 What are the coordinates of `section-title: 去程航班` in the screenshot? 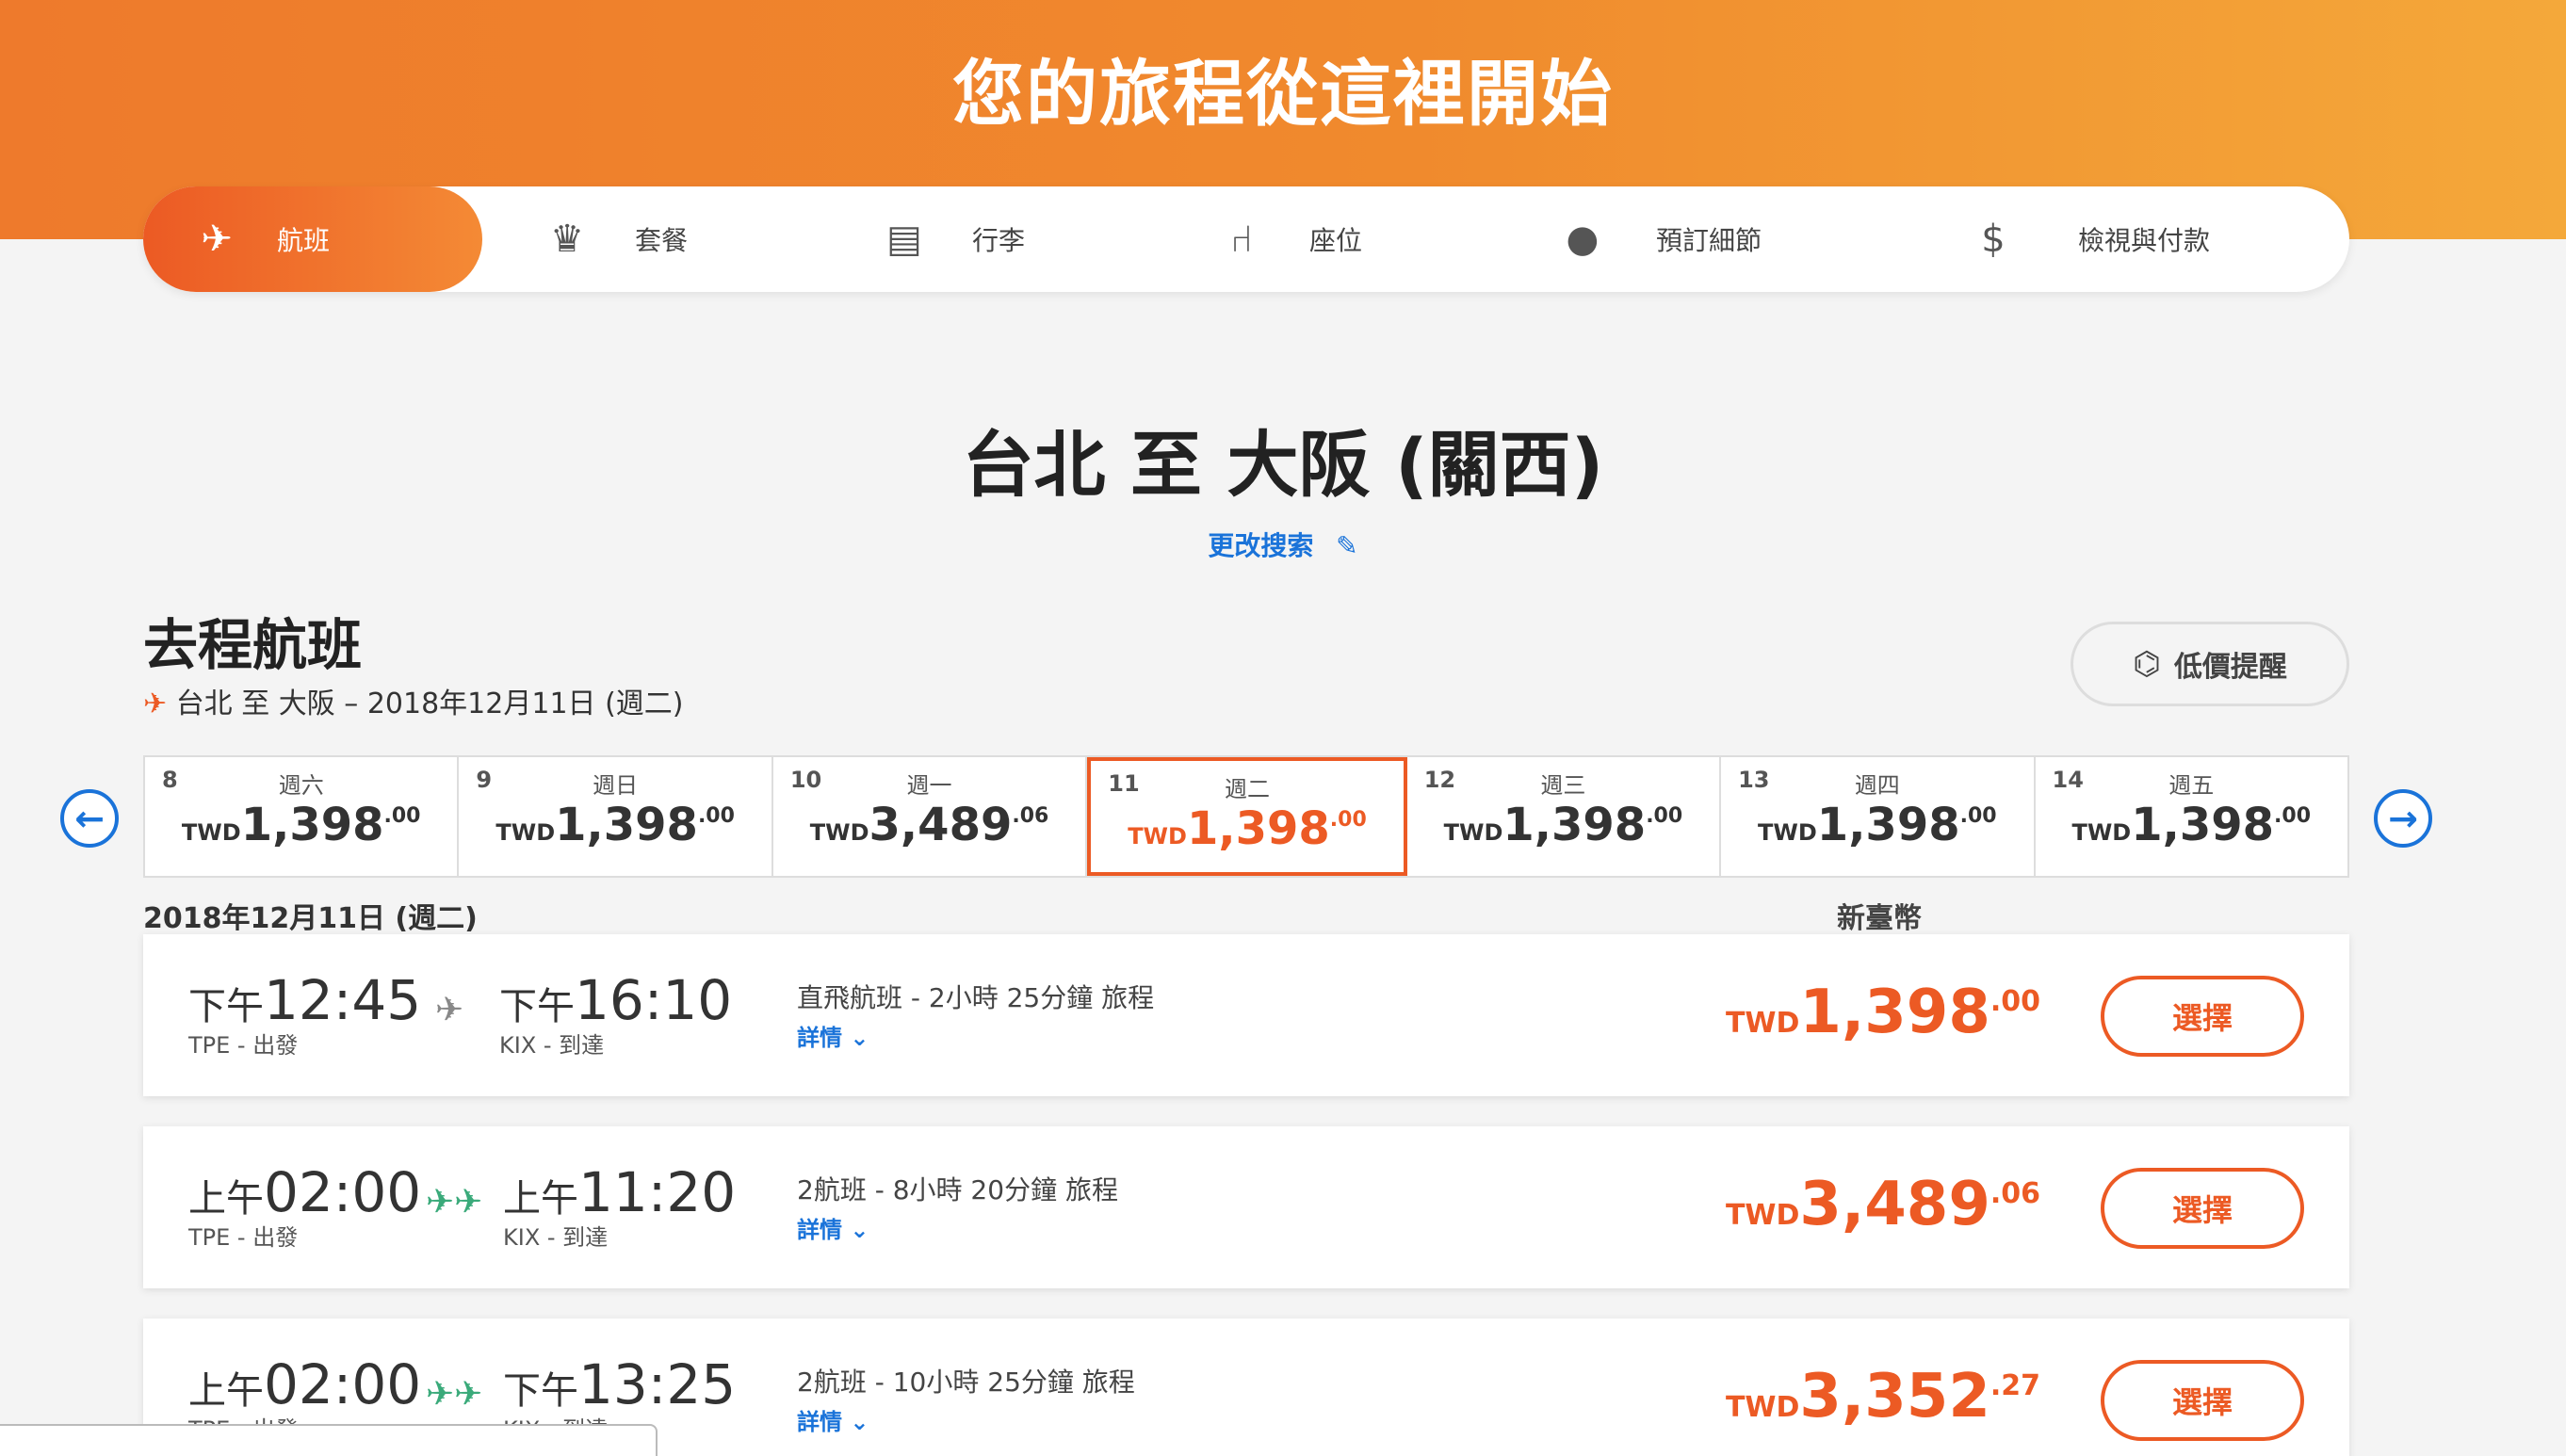 It's located at (253, 645).